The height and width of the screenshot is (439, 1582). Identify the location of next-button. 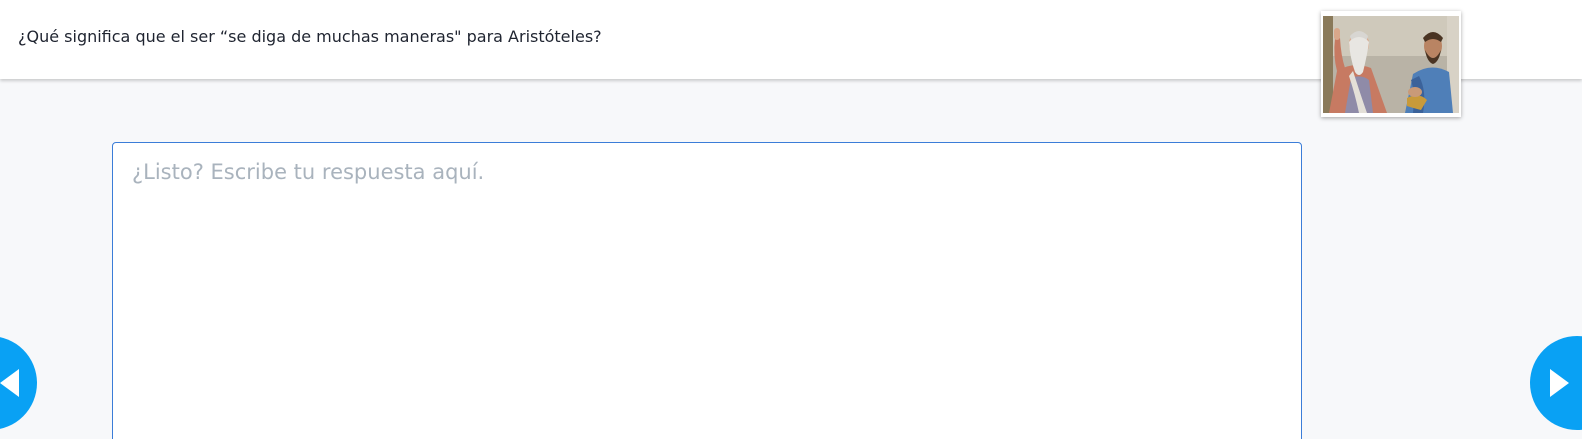
(1556, 383).